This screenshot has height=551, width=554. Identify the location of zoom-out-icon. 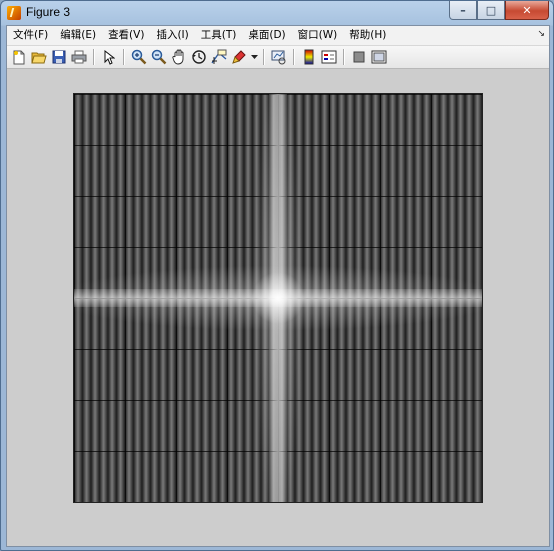
(159, 57).